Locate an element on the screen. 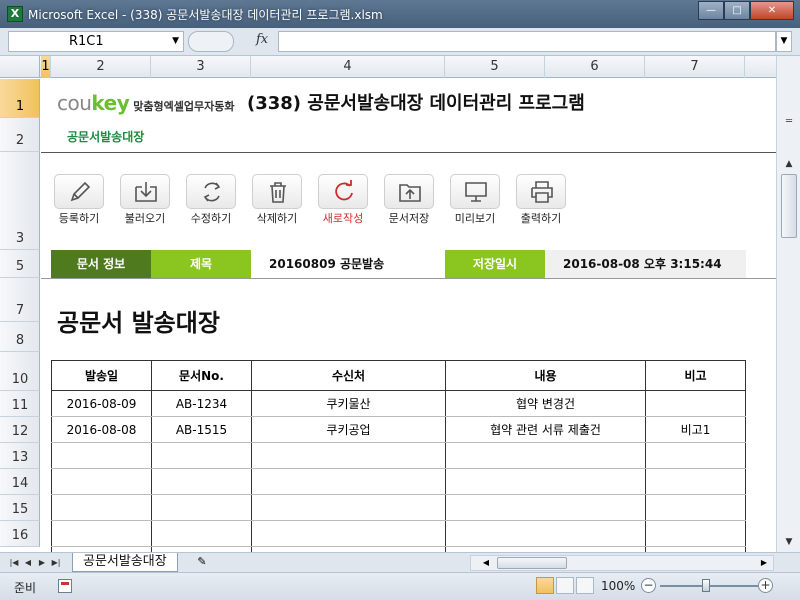 The width and height of the screenshot is (800, 600). cell-recipient: 쿠키공업 is located at coordinates (348, 429).